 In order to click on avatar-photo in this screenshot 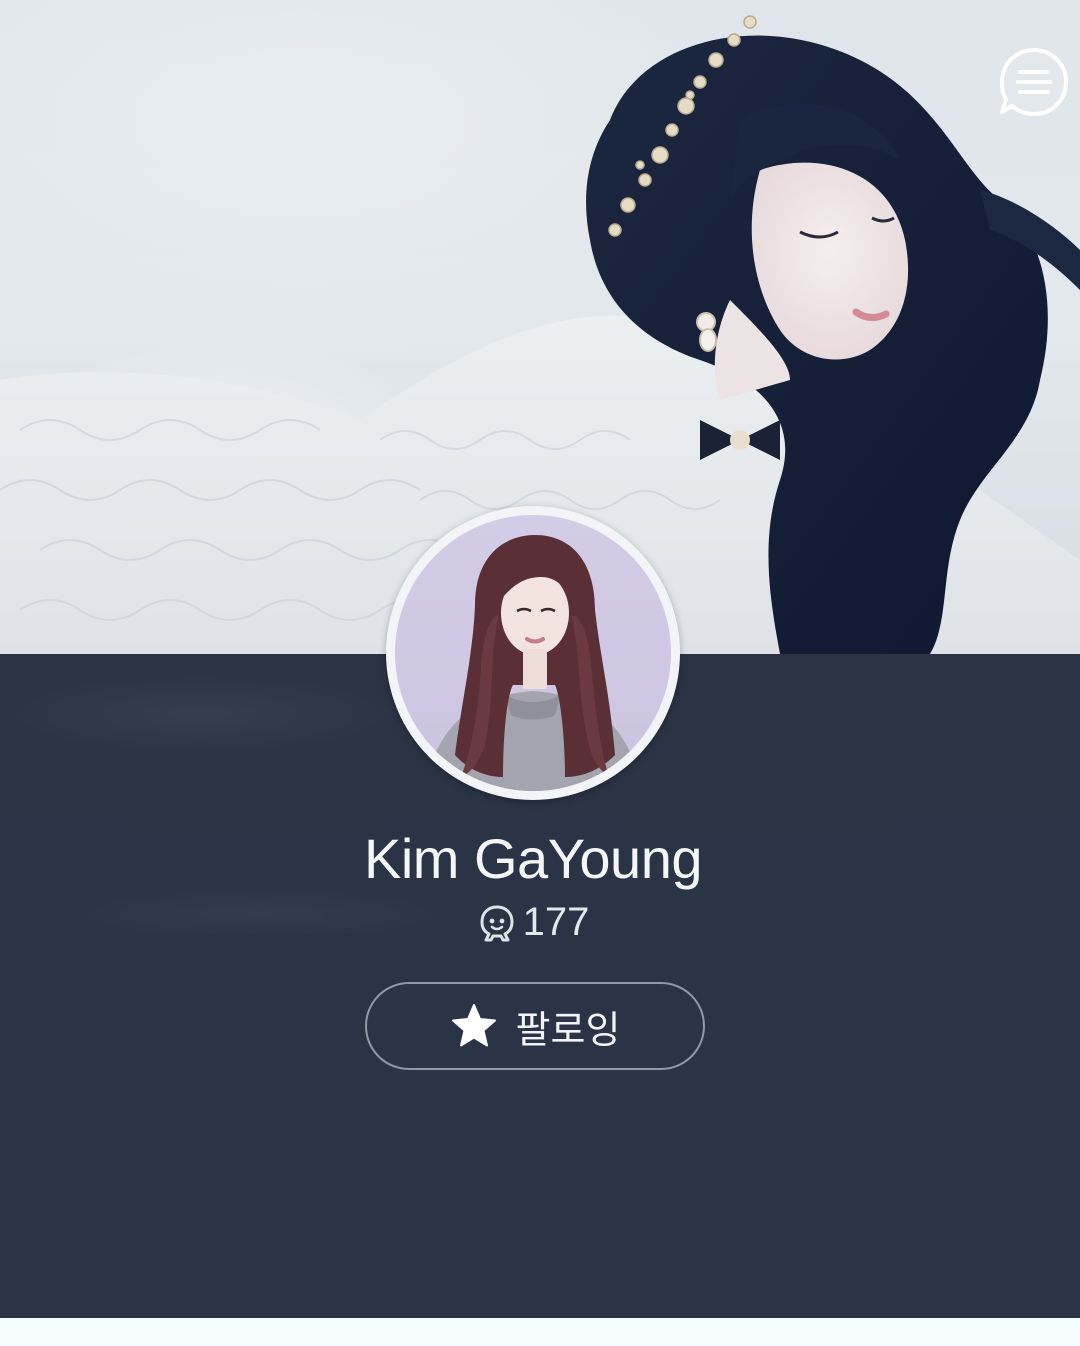, I will do `click(533, 653)`.